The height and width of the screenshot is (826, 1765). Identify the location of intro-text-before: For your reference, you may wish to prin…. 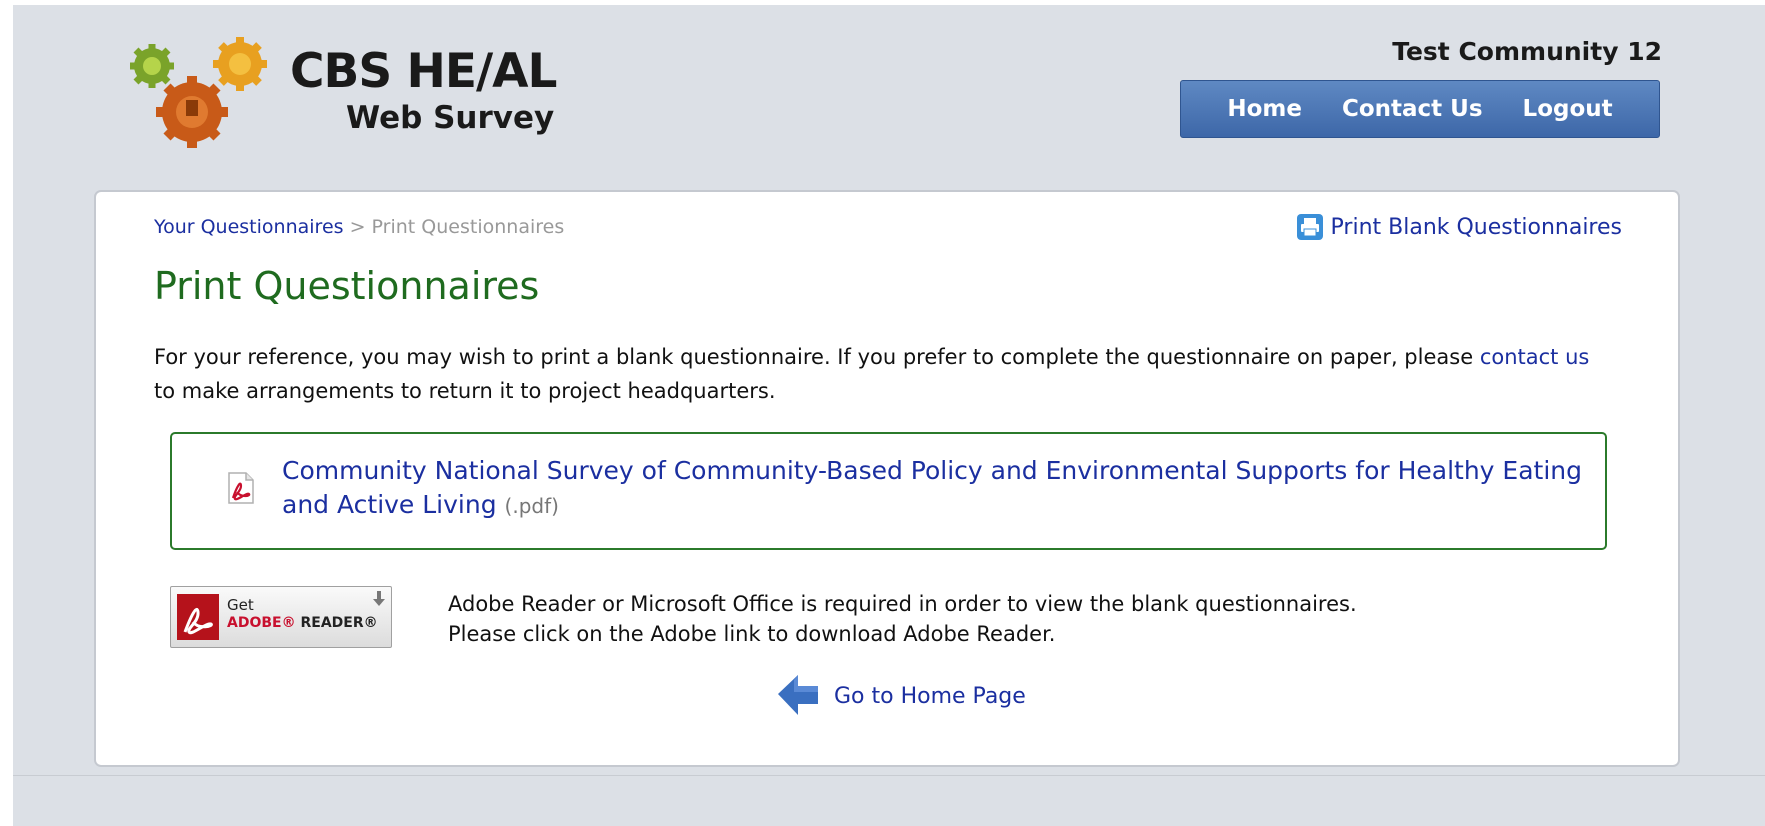
(814, 357).